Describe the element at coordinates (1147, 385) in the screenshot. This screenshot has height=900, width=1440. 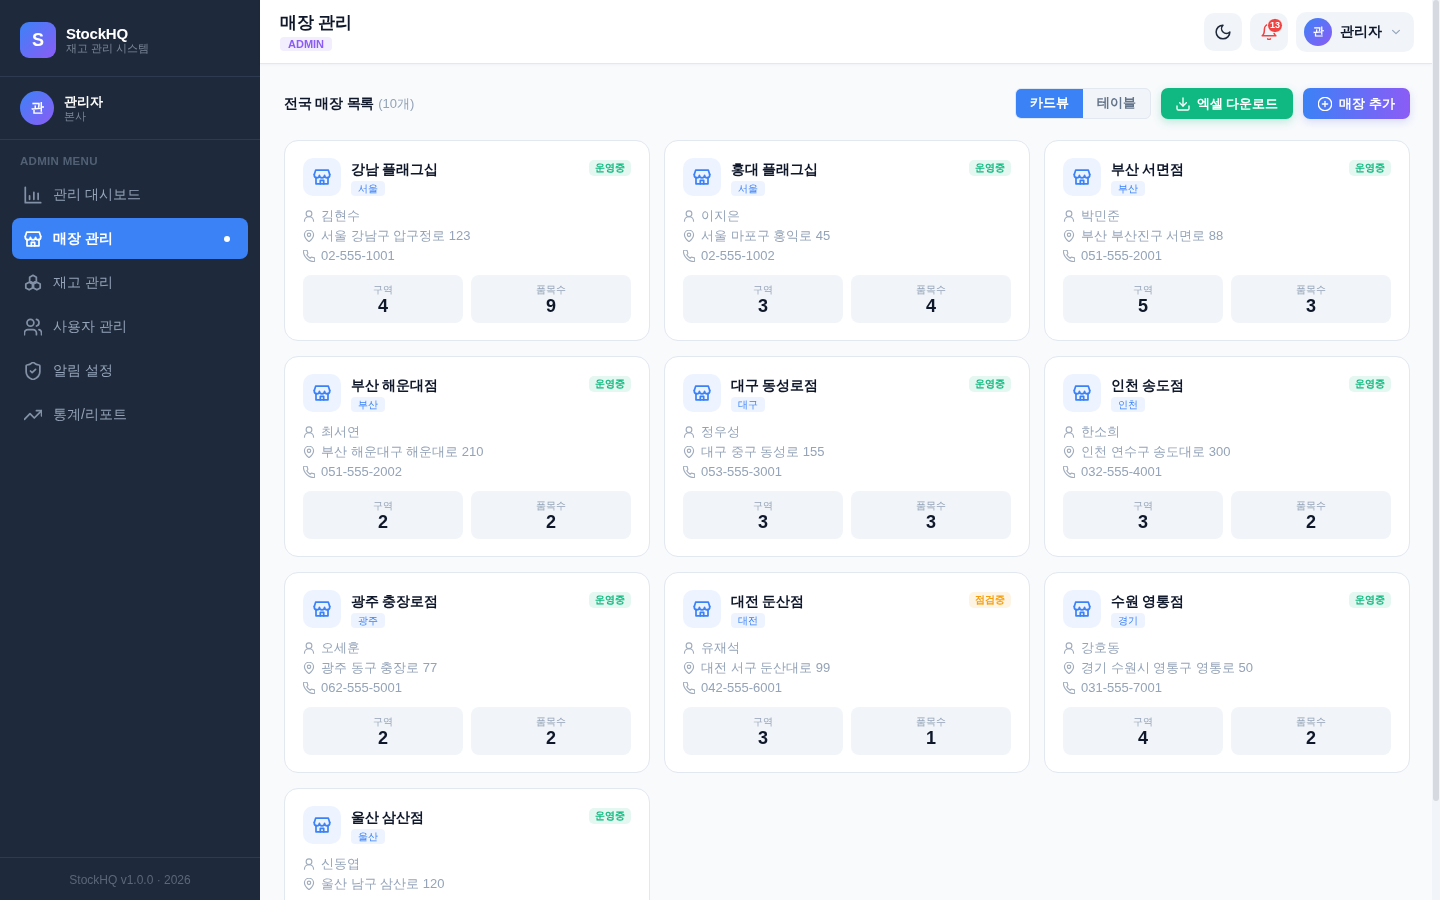
I see `store-name: 인천 송도점` at that location.